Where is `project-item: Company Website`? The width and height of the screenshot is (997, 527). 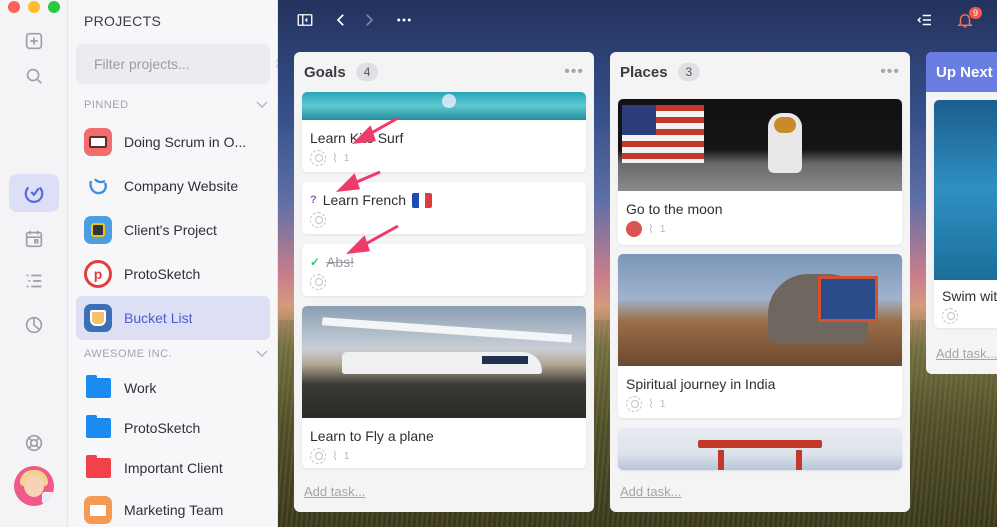 project-item: Company Website is located at coordinates (173, 186).